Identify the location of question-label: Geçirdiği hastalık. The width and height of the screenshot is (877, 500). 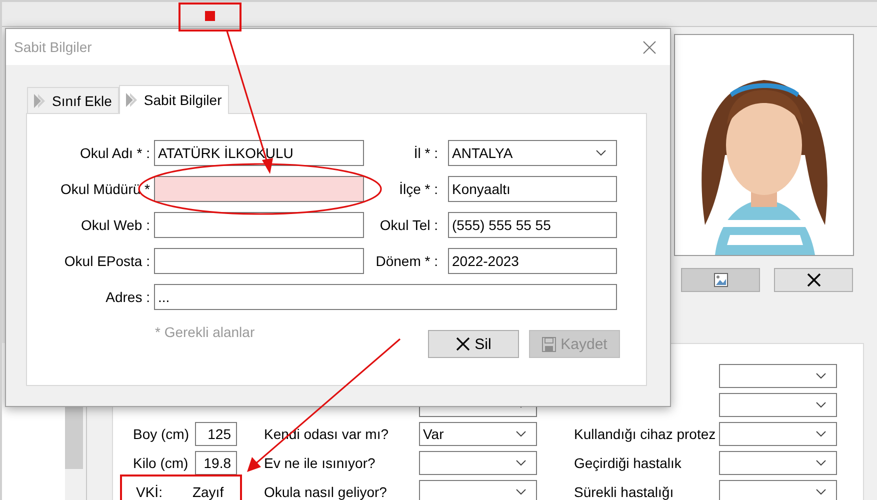
(628, 462).